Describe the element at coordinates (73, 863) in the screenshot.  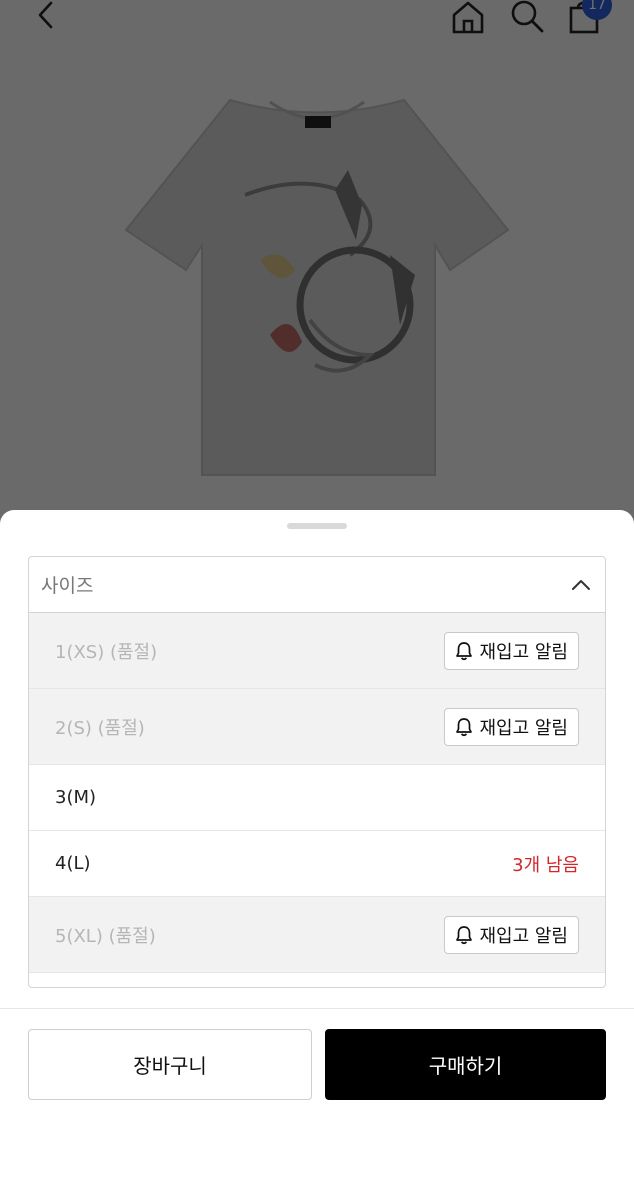
I see `size-option-label: 4(L)` at that location.